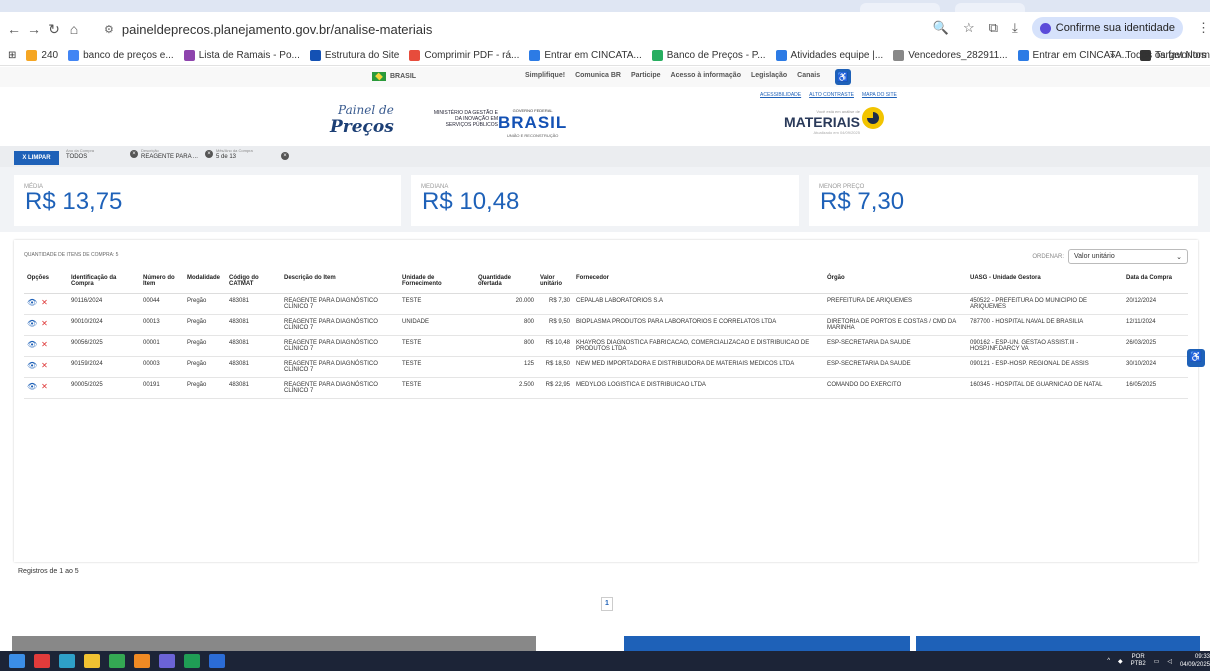 The width and height of the screenshot is (1210, 671). I want to click on folder-icon, so click(92, 661).